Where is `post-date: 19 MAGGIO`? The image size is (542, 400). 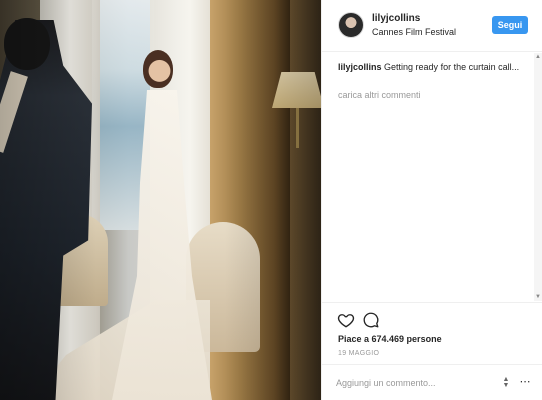 post-date: 19 MAGGIO is located at coordinates (358, 353).